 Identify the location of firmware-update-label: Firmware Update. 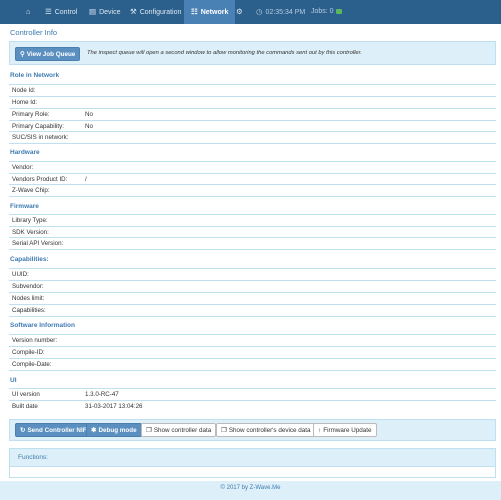
(347, 430).